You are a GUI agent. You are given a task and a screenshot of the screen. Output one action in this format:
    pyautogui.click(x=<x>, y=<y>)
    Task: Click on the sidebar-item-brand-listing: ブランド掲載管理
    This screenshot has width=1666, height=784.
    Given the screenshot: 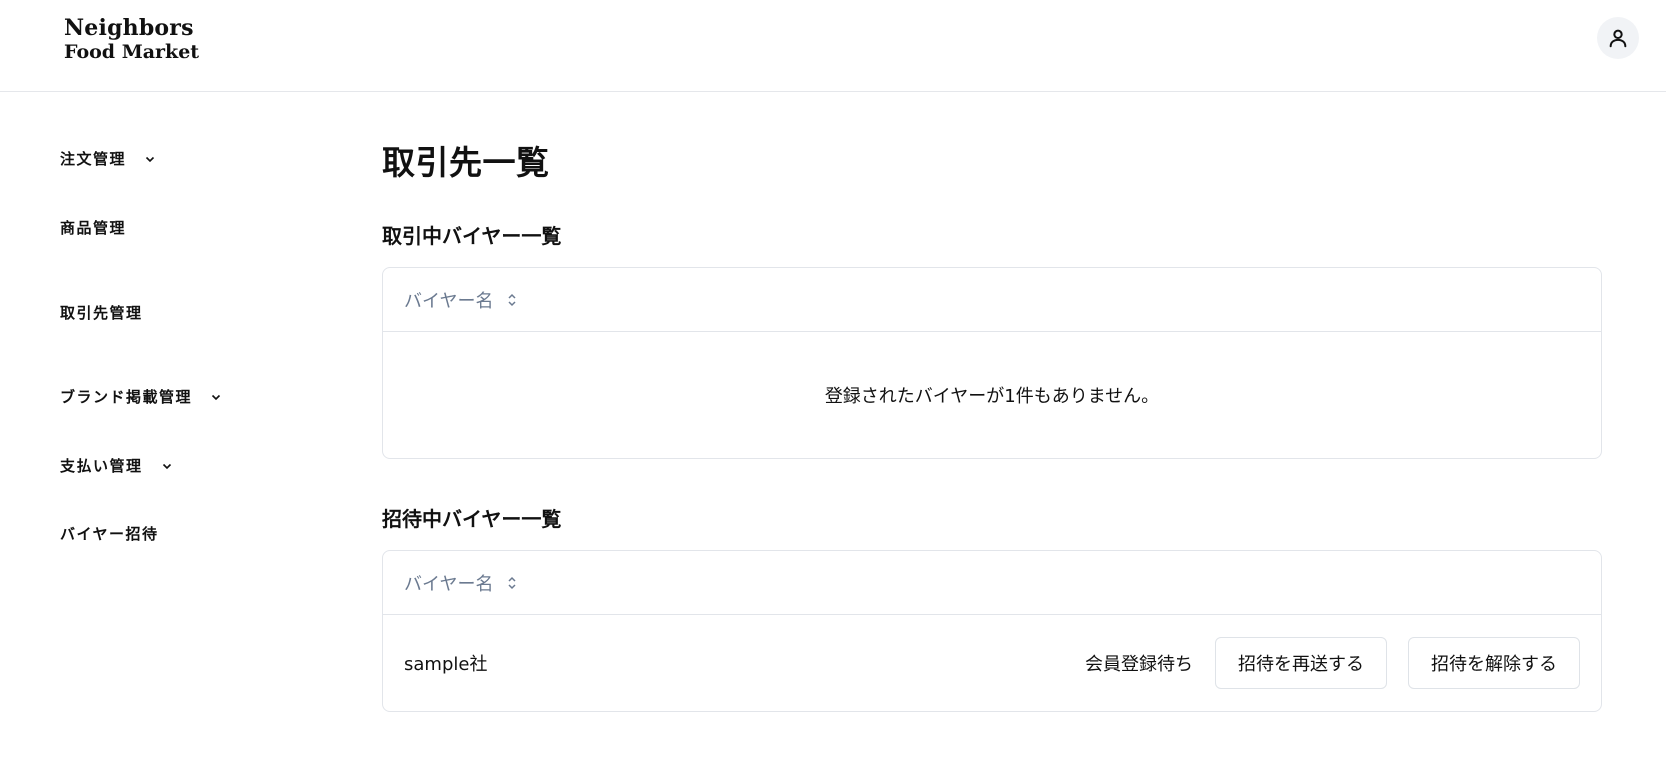 What is the action you would take?
    pyautogui.click(x=141, y=396)
    